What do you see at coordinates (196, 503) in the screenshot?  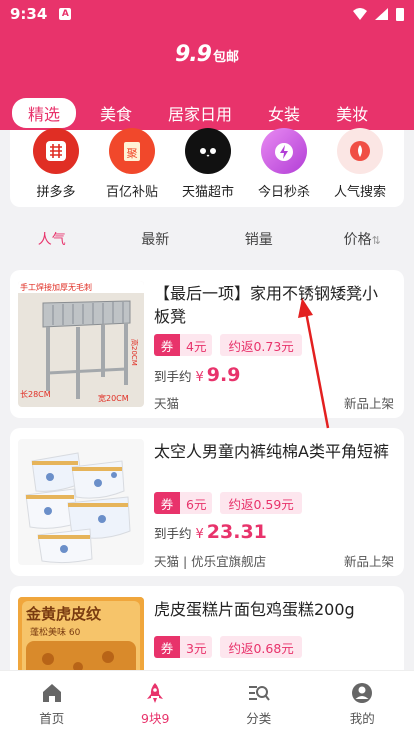 I see `coupon-value: 6元` at bounding box center [196, 503].